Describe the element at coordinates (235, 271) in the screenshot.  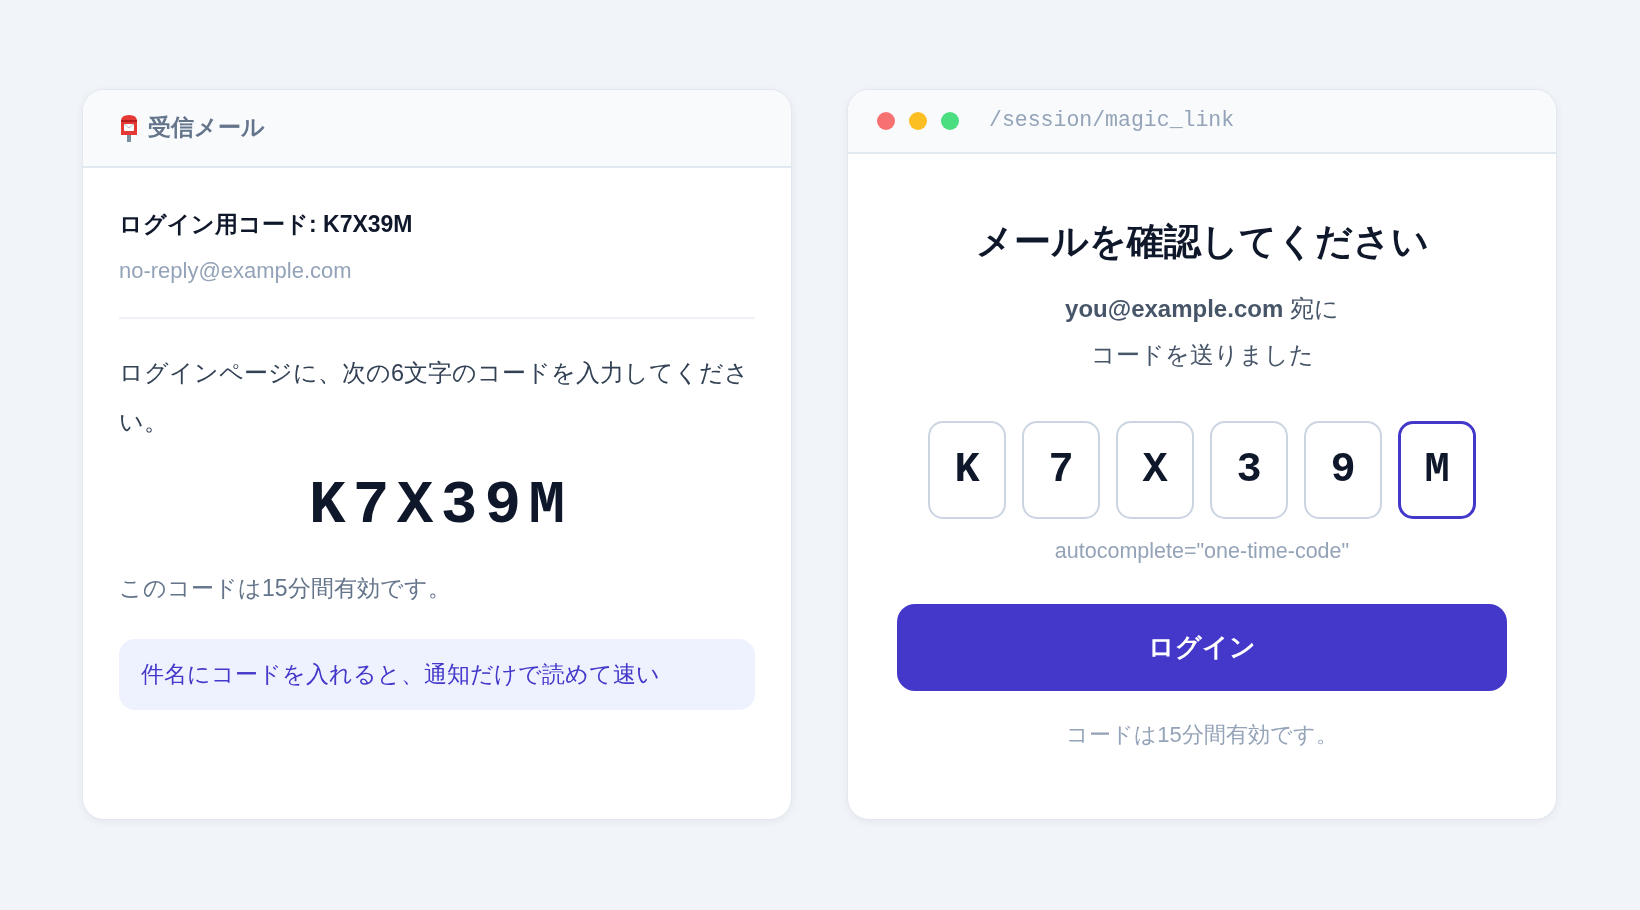
I see `sender-address: no-reply@example.com` at that location.